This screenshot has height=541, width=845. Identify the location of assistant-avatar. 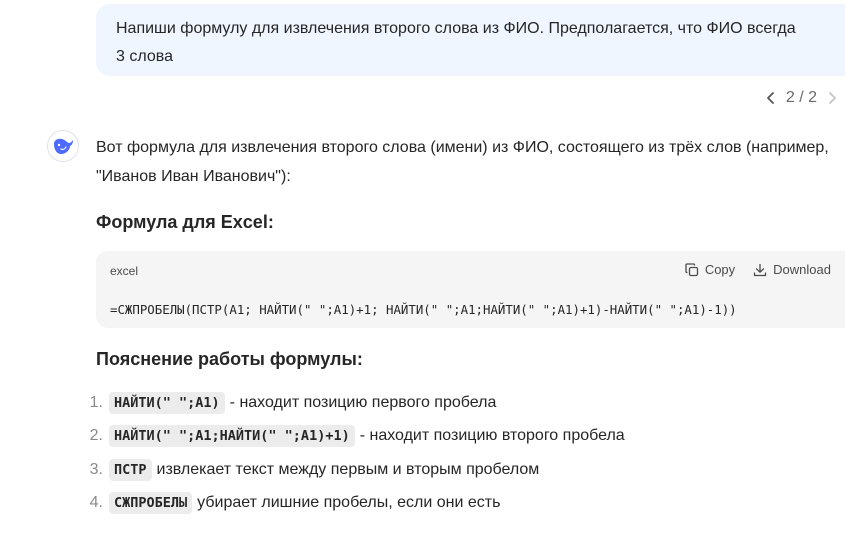
(63, 146).